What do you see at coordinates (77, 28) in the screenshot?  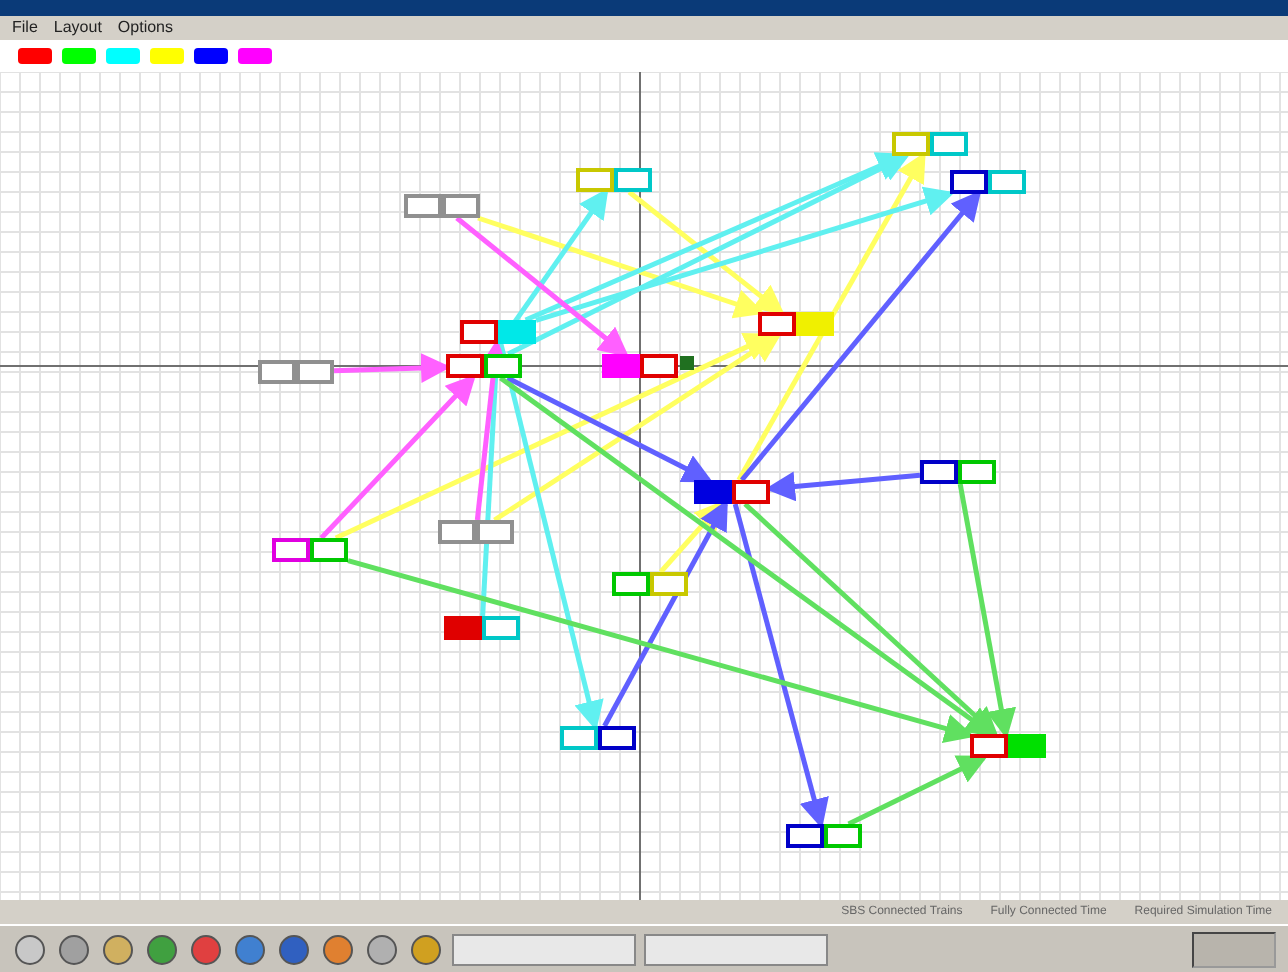 I see `menu-item: Layout` at bounding box center [77, 28].